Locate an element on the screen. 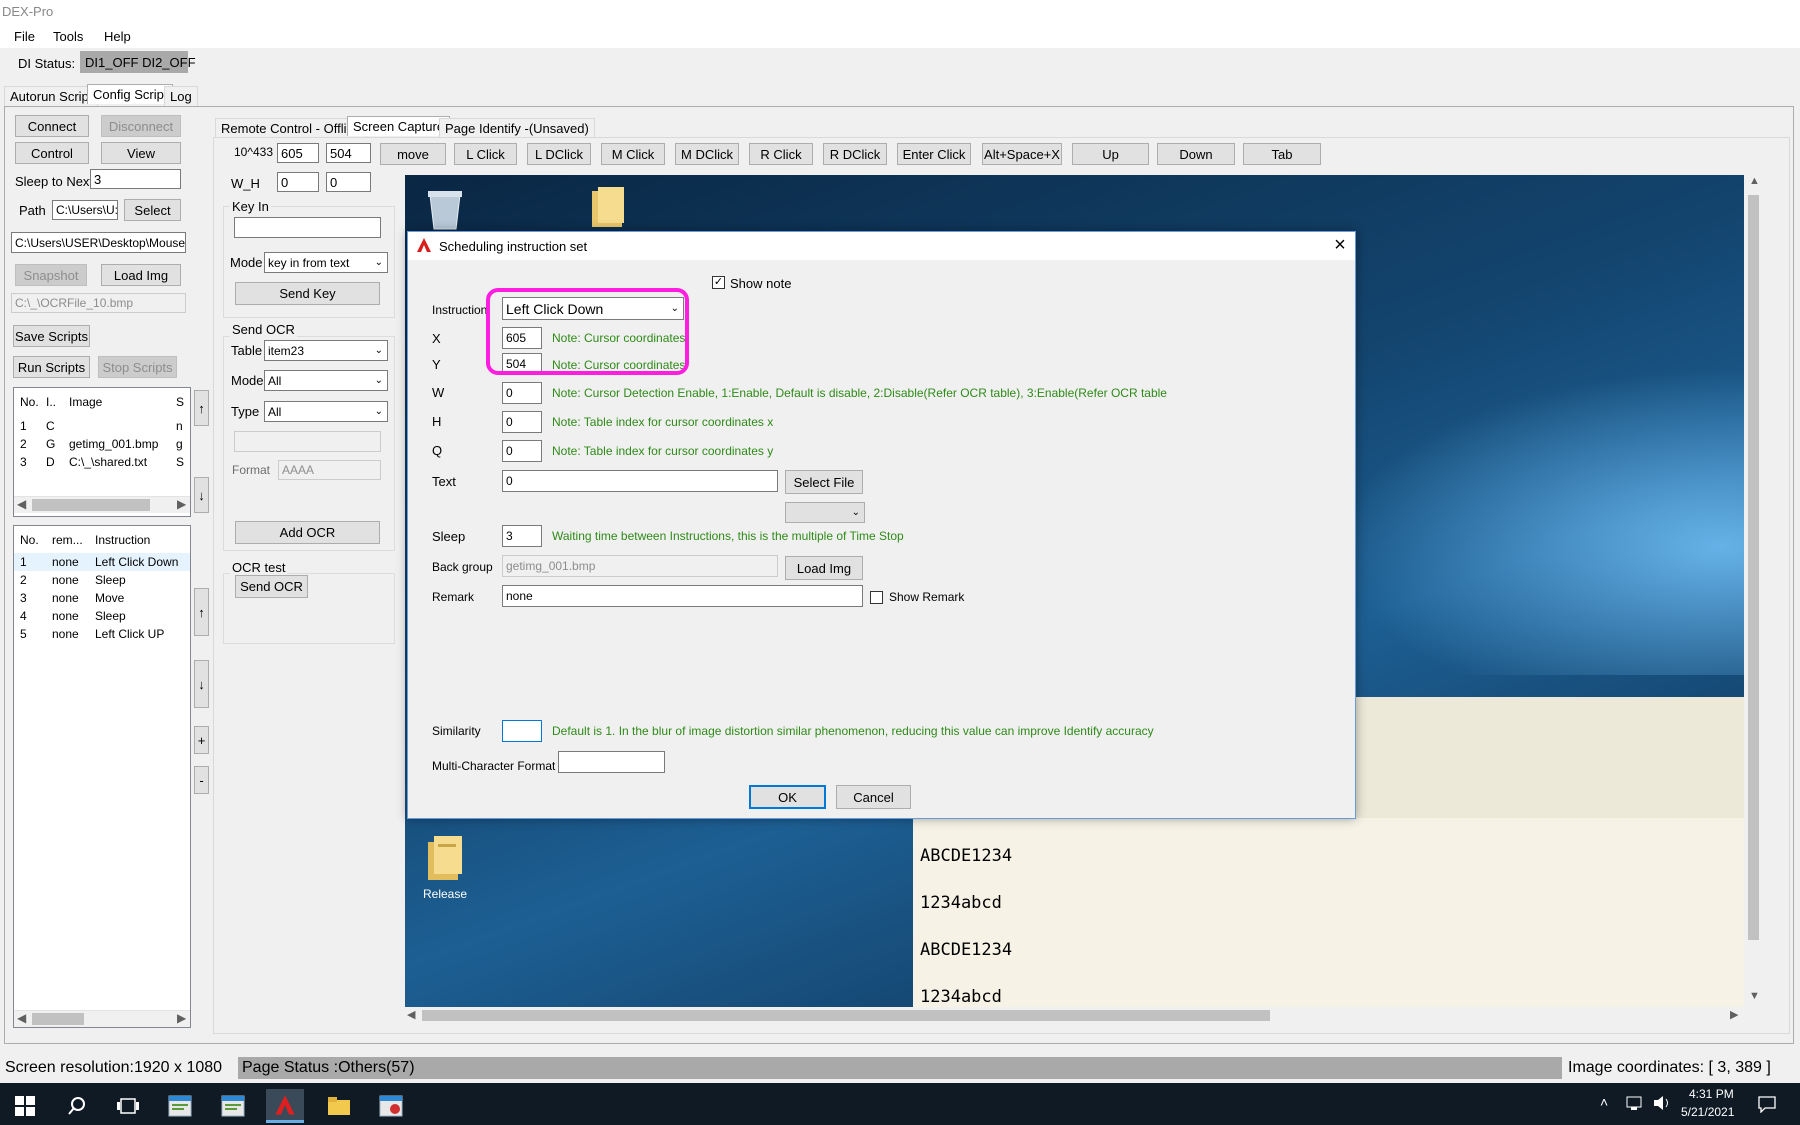 This screenshot has width=1800, height=1125. sleep-input: 3 is located at coordinates (522, 536).